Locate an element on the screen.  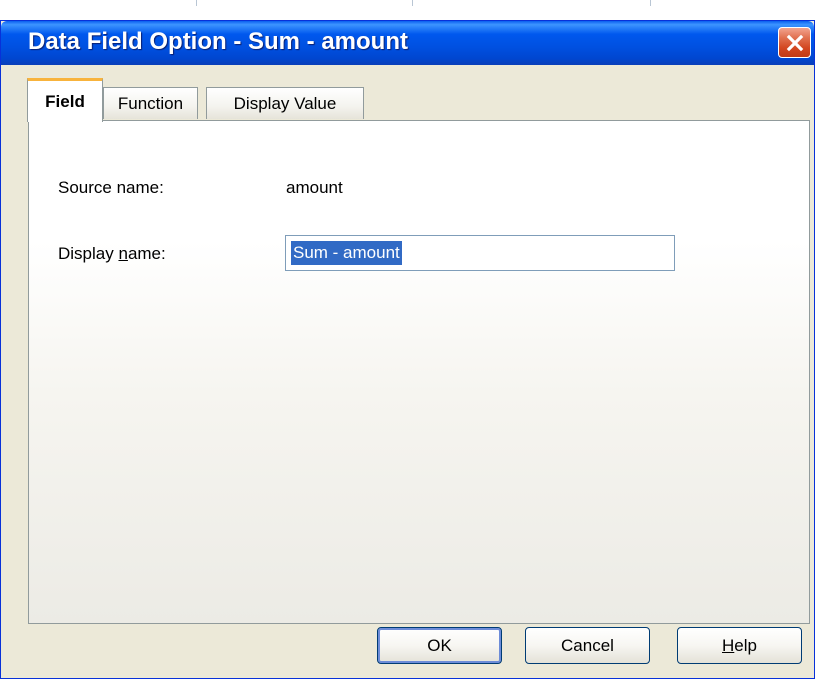
display-name-accelerator: n is located at coordinates (123, 253).